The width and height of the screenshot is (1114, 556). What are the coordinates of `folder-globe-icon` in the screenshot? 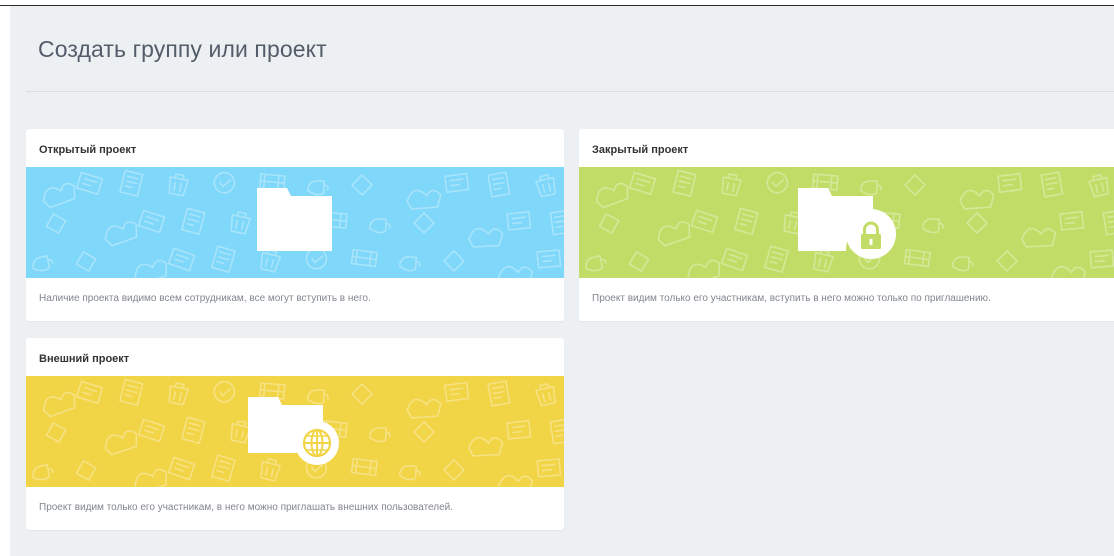 It's located at (293, 431).